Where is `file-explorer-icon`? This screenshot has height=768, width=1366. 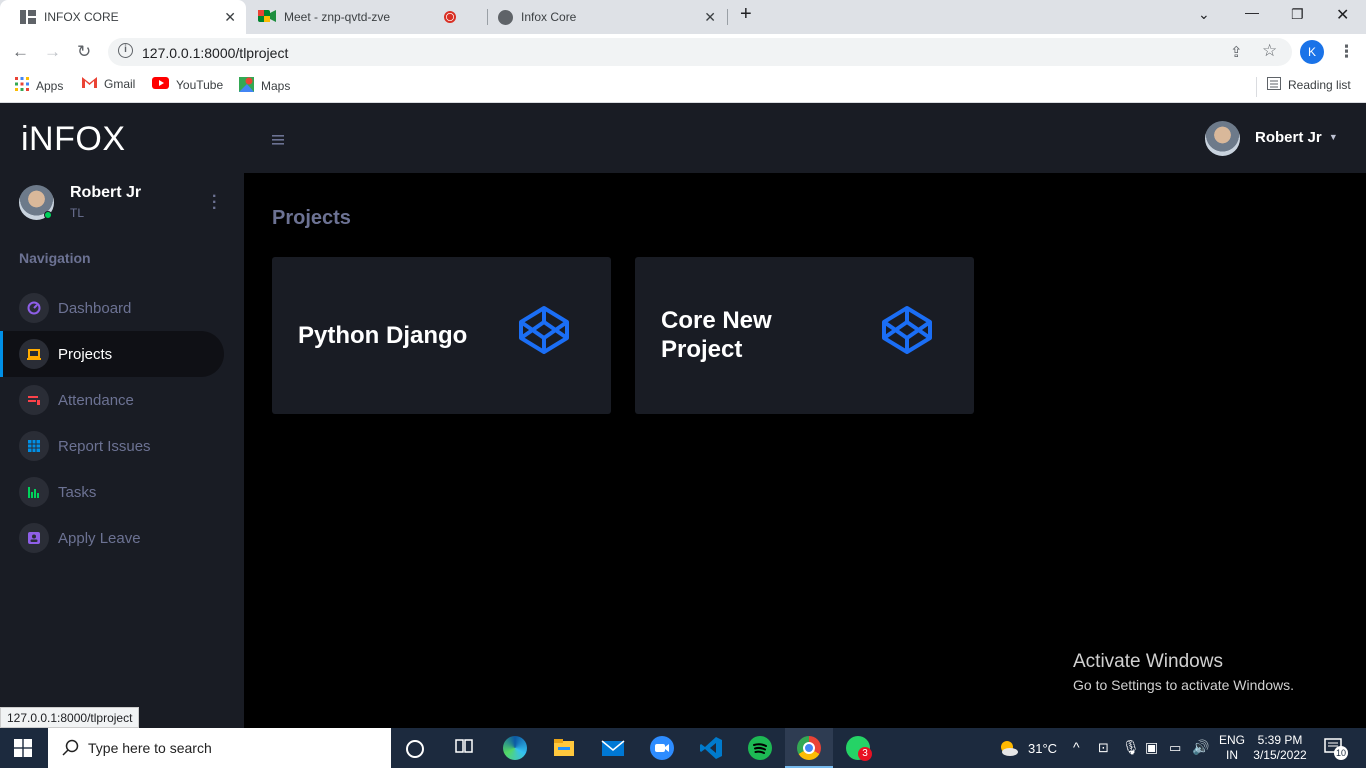 file-explorer-icon is located at coordinates (564, 748).